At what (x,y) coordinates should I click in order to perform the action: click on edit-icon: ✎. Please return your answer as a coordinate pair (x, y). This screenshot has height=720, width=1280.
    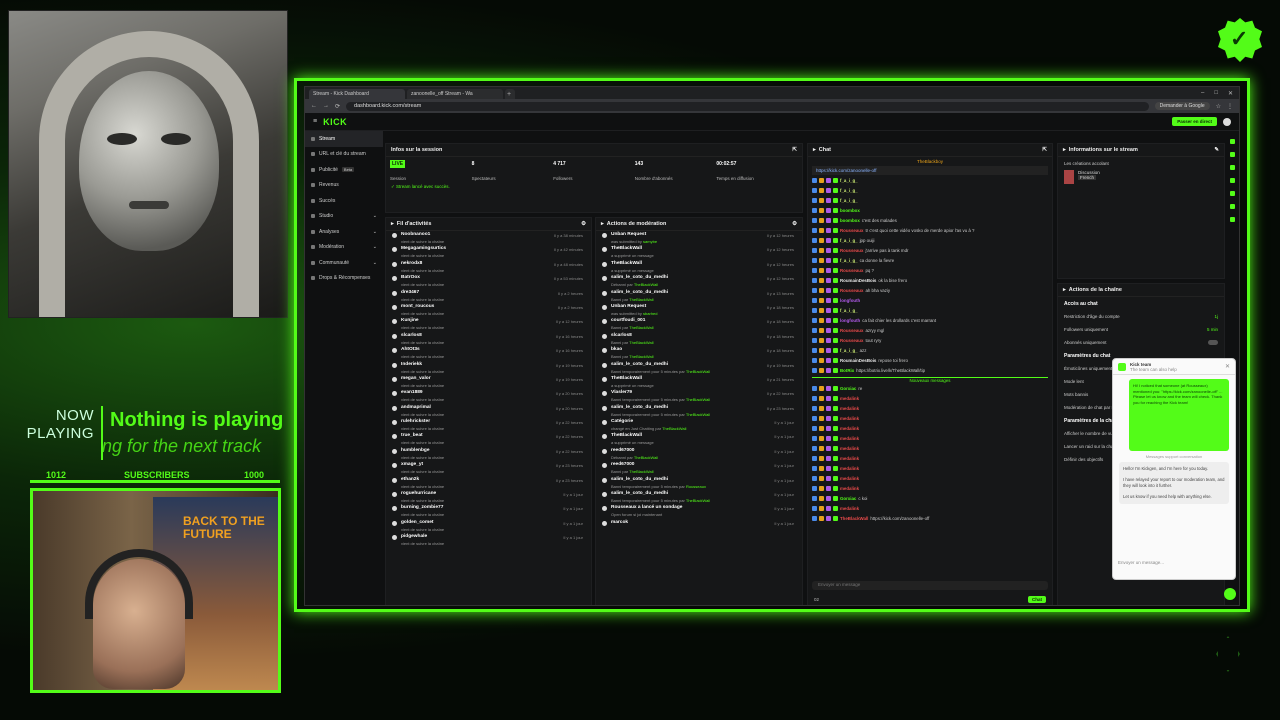
    Looking at the image, I should click on (1216, 150).